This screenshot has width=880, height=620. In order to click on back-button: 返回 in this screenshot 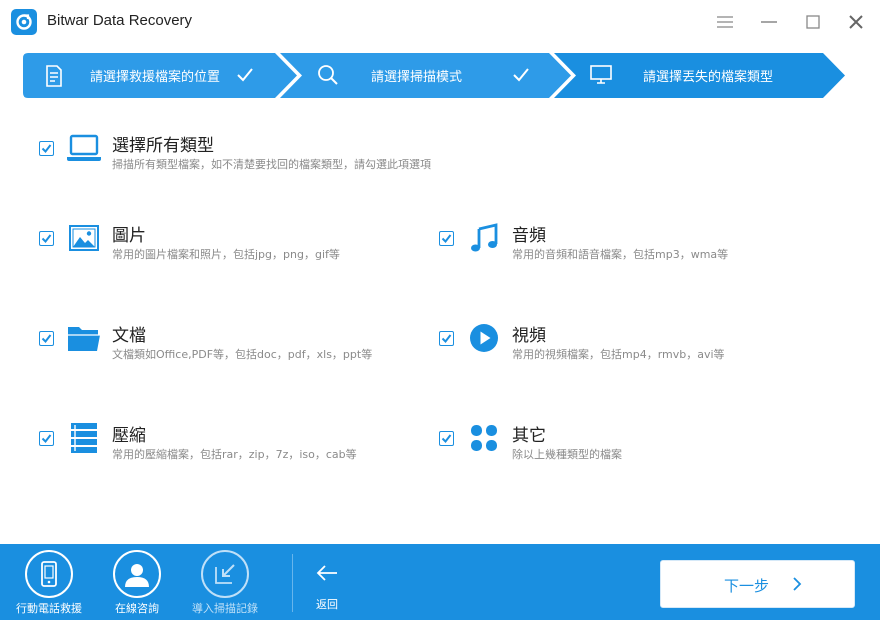, I will do `click(327, 589)`.